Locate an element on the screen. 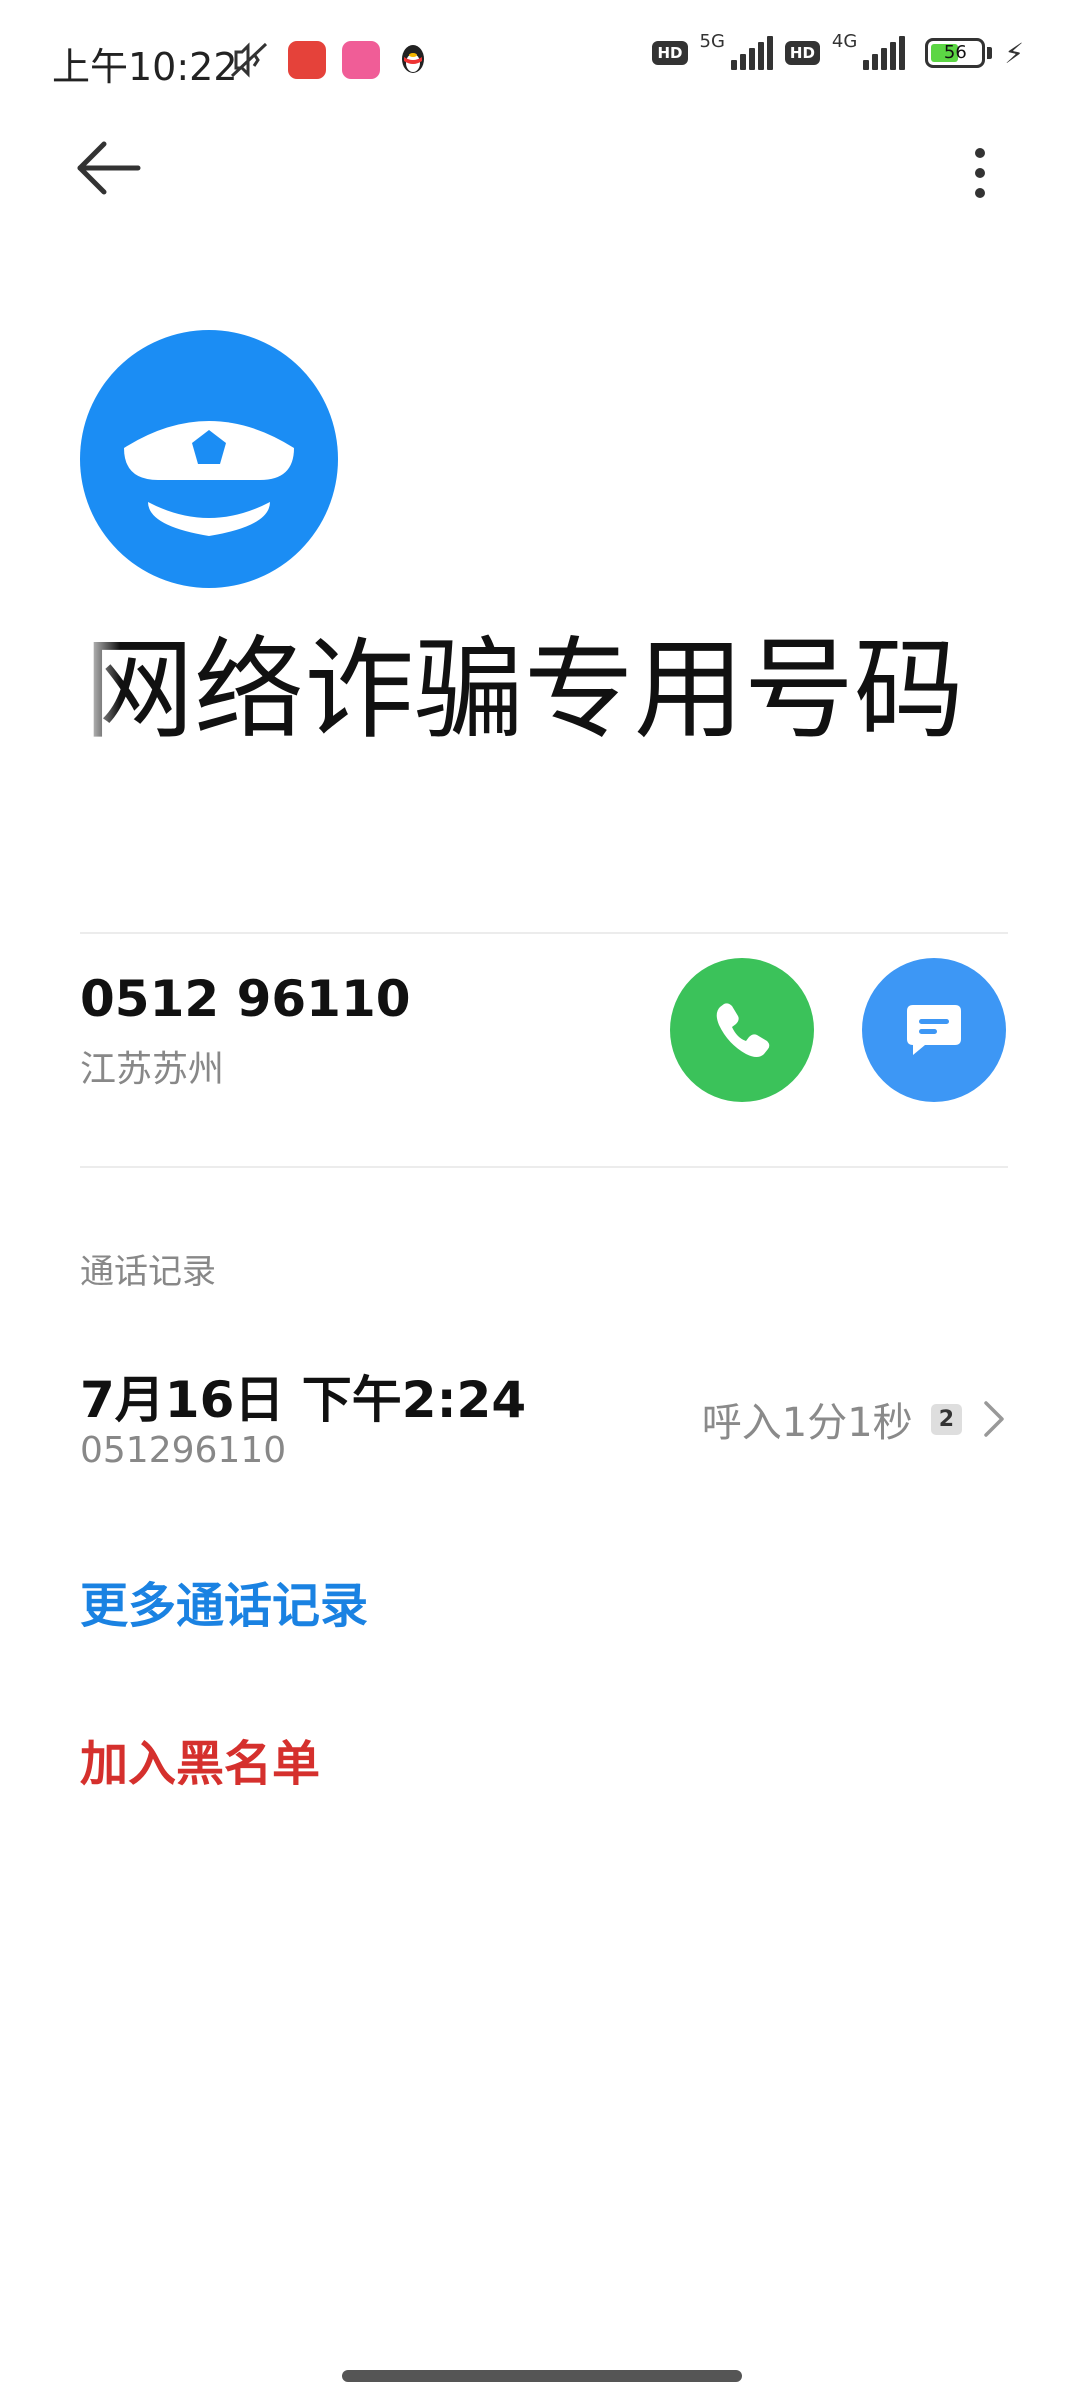 The height and width of the screenshot is (2400, 1080). call-history-title: 通话记录 is located at coordinates (148, 1272).